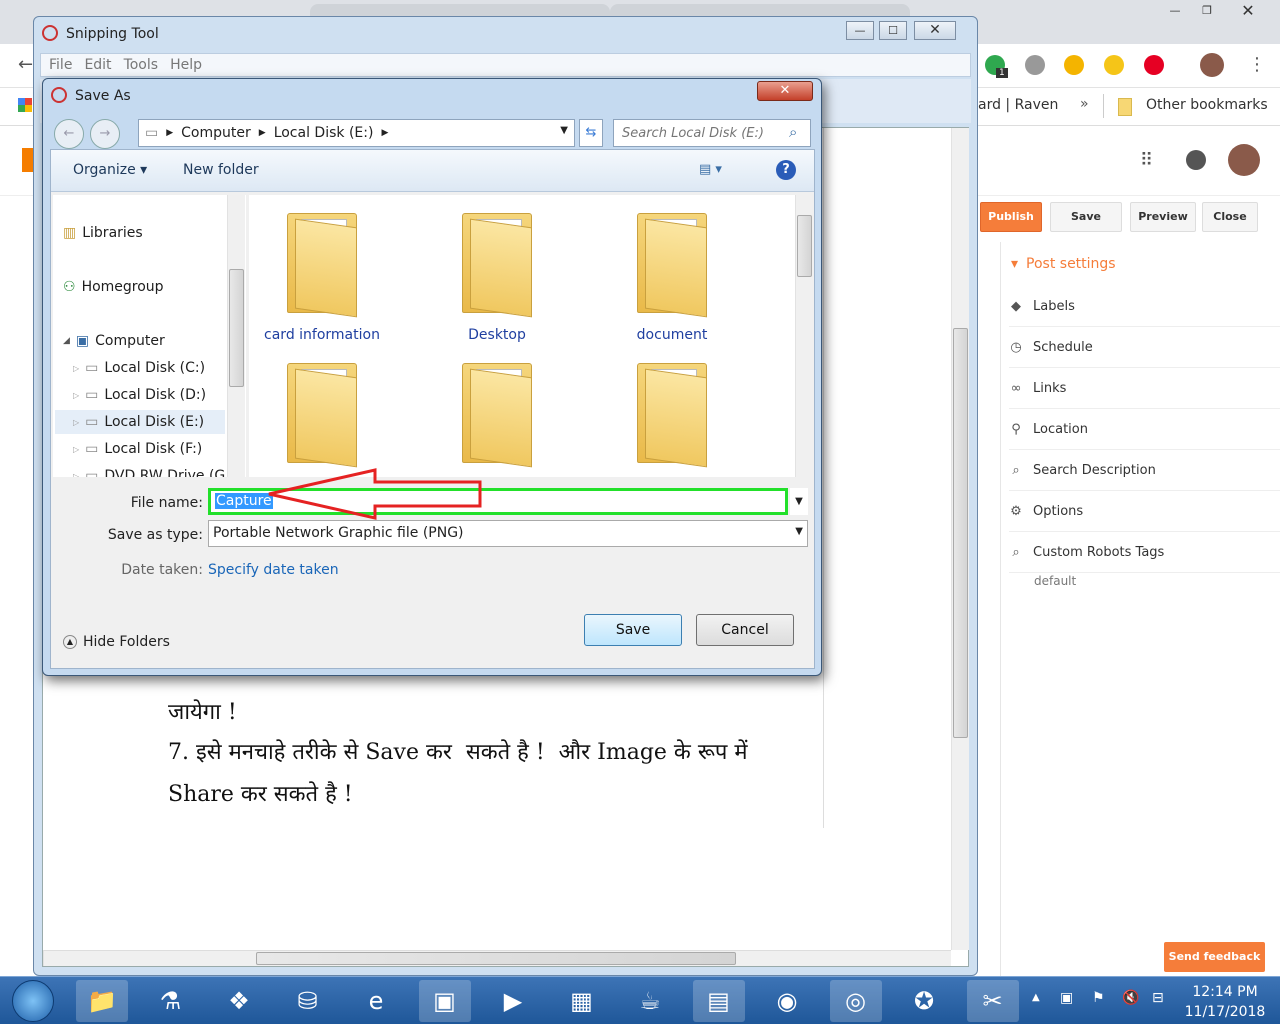 The height and width of the screenshot is (1024, 1280). I want to click on menu-kebab-icon: ⋮, so click(1257, 64).